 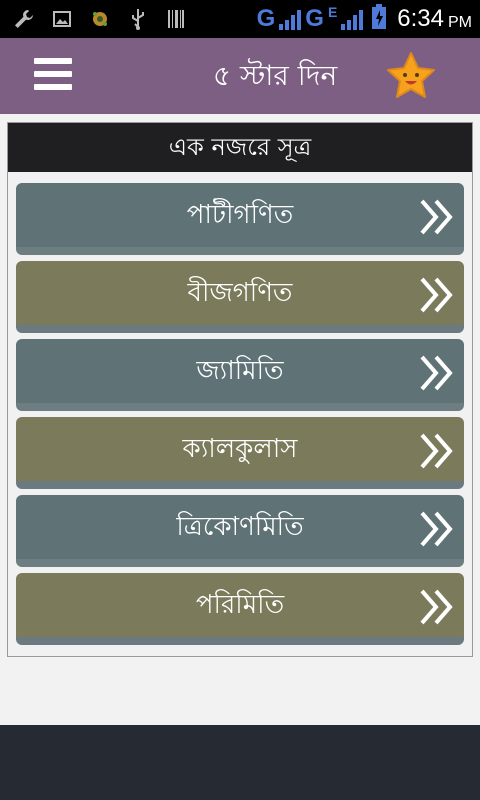 I want to click on signal-icon, so click(x=290, y=19).